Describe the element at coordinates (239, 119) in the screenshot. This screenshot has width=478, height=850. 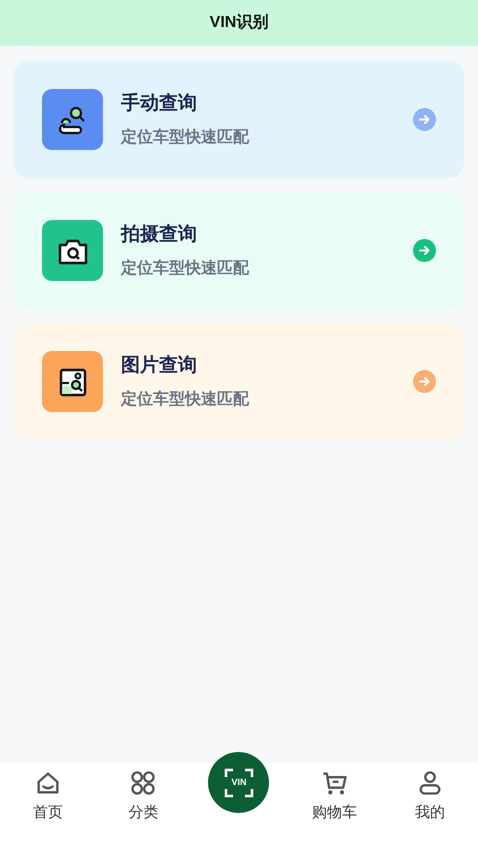
I see `query-card: 手动查询 定位车型快速匹配` at that location.